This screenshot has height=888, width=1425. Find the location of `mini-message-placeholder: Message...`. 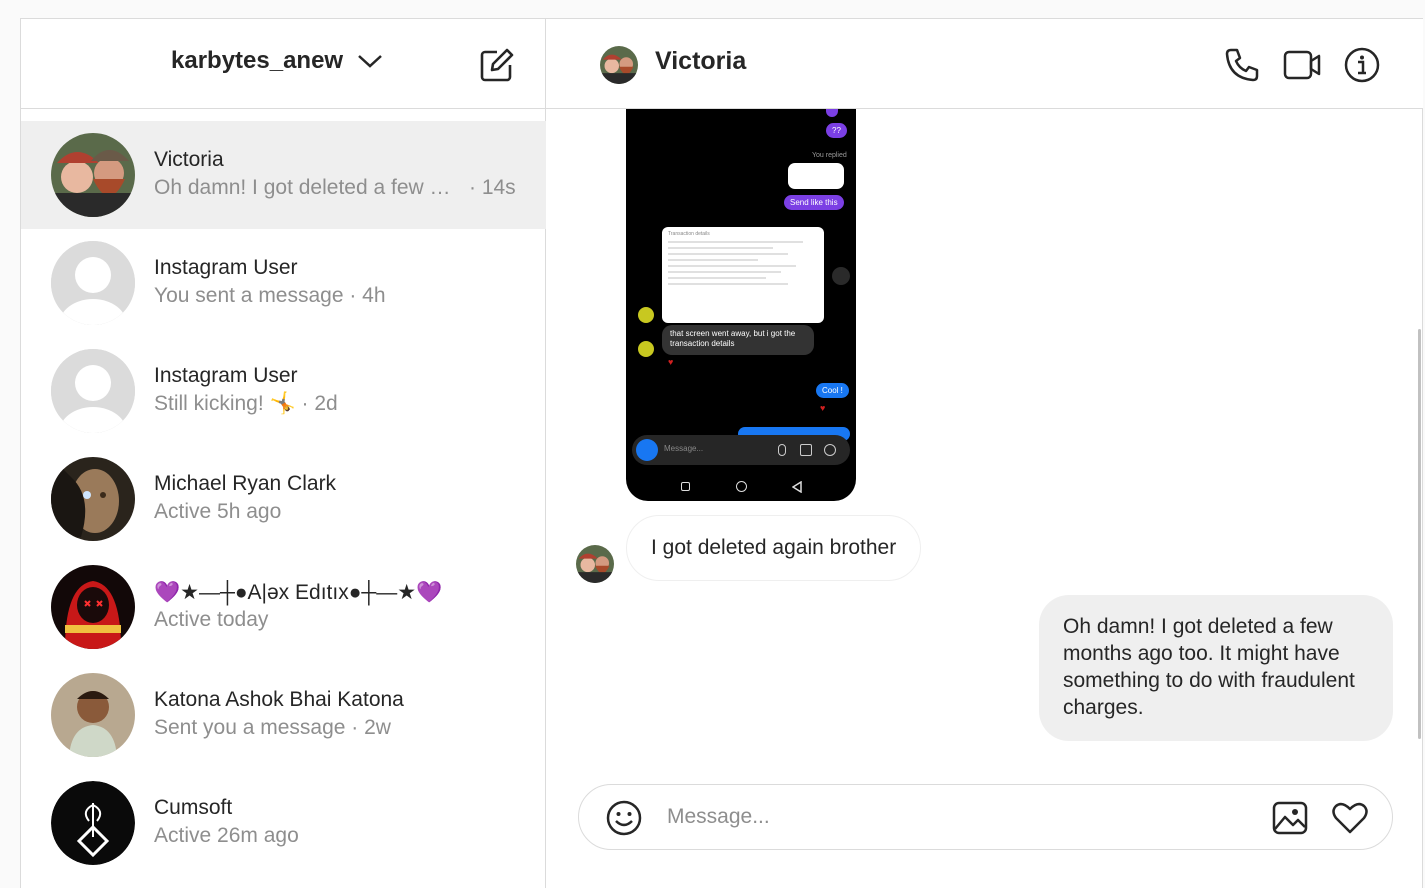

mini-message-placeholder: Message... is located at coordinates (684, 448).